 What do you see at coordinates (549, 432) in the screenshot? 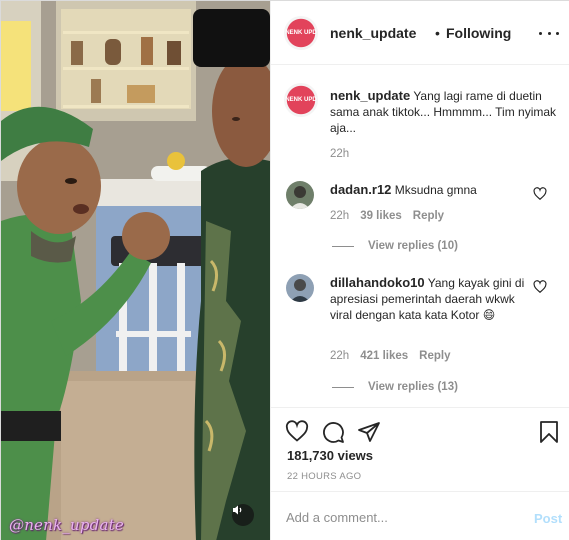
I see `bookmark-icon` at bounding box center [549, 432].